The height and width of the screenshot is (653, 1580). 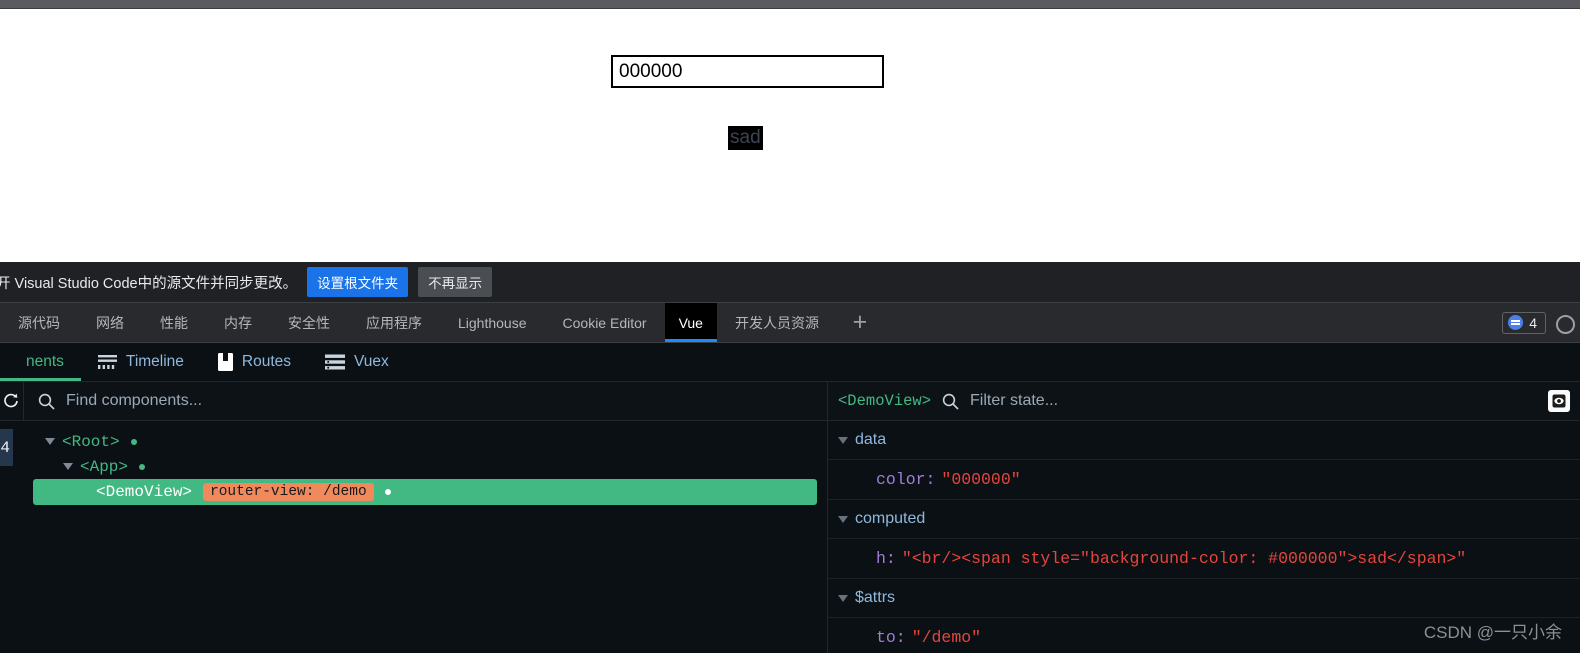 What do you see at coordinates (777, 322) in the screenshot?
I see `tab-developer-resources: 开发人员资源` at bounding box center [777, 322].